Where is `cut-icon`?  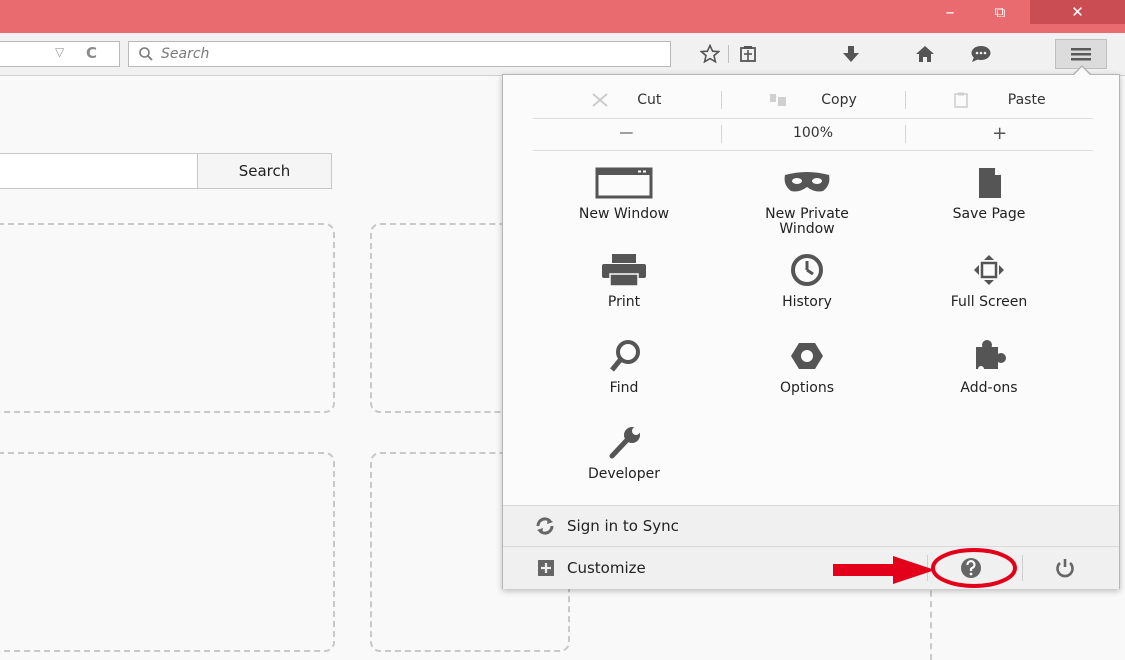 cut-icon is located at coordinates (600, 100).